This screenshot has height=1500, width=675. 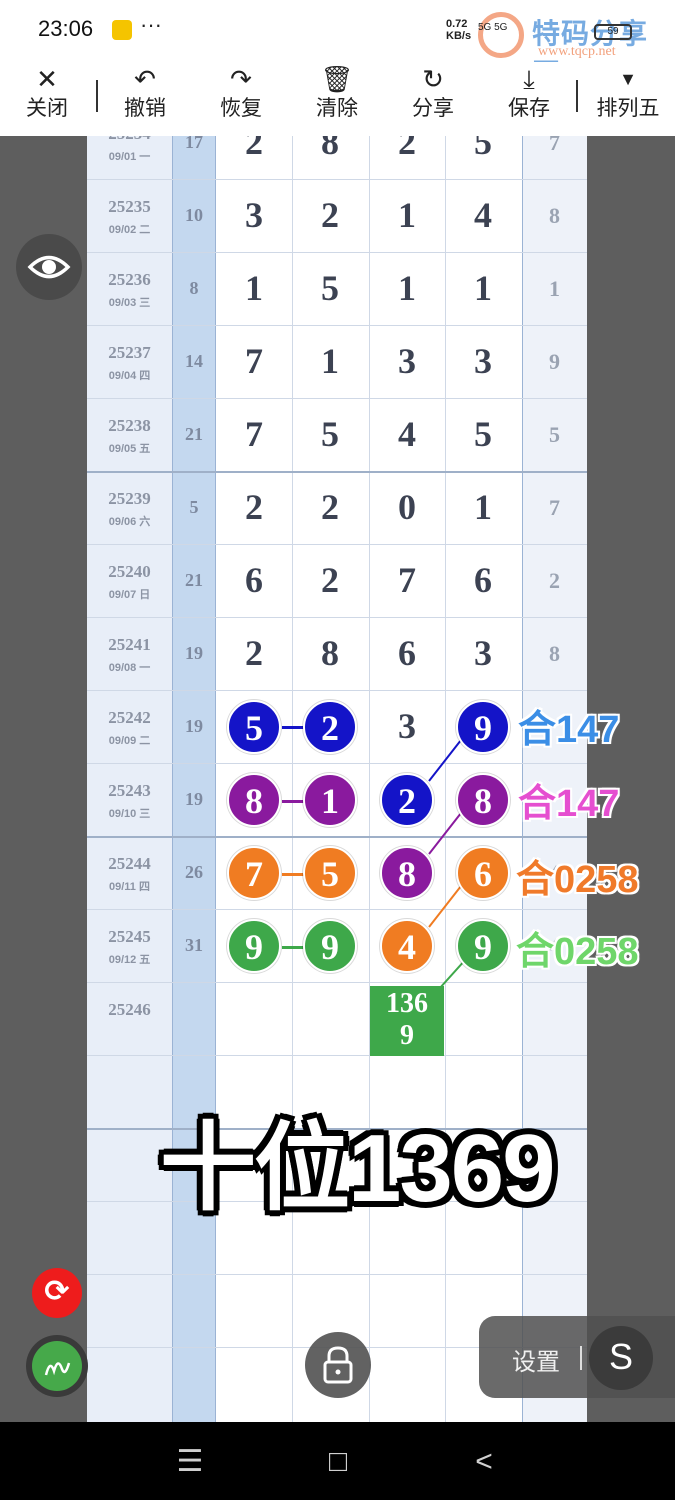 I want to click on draw-row: 25237 09/04 四 14 7 1 3 3 9, so click(x=337, y=361).